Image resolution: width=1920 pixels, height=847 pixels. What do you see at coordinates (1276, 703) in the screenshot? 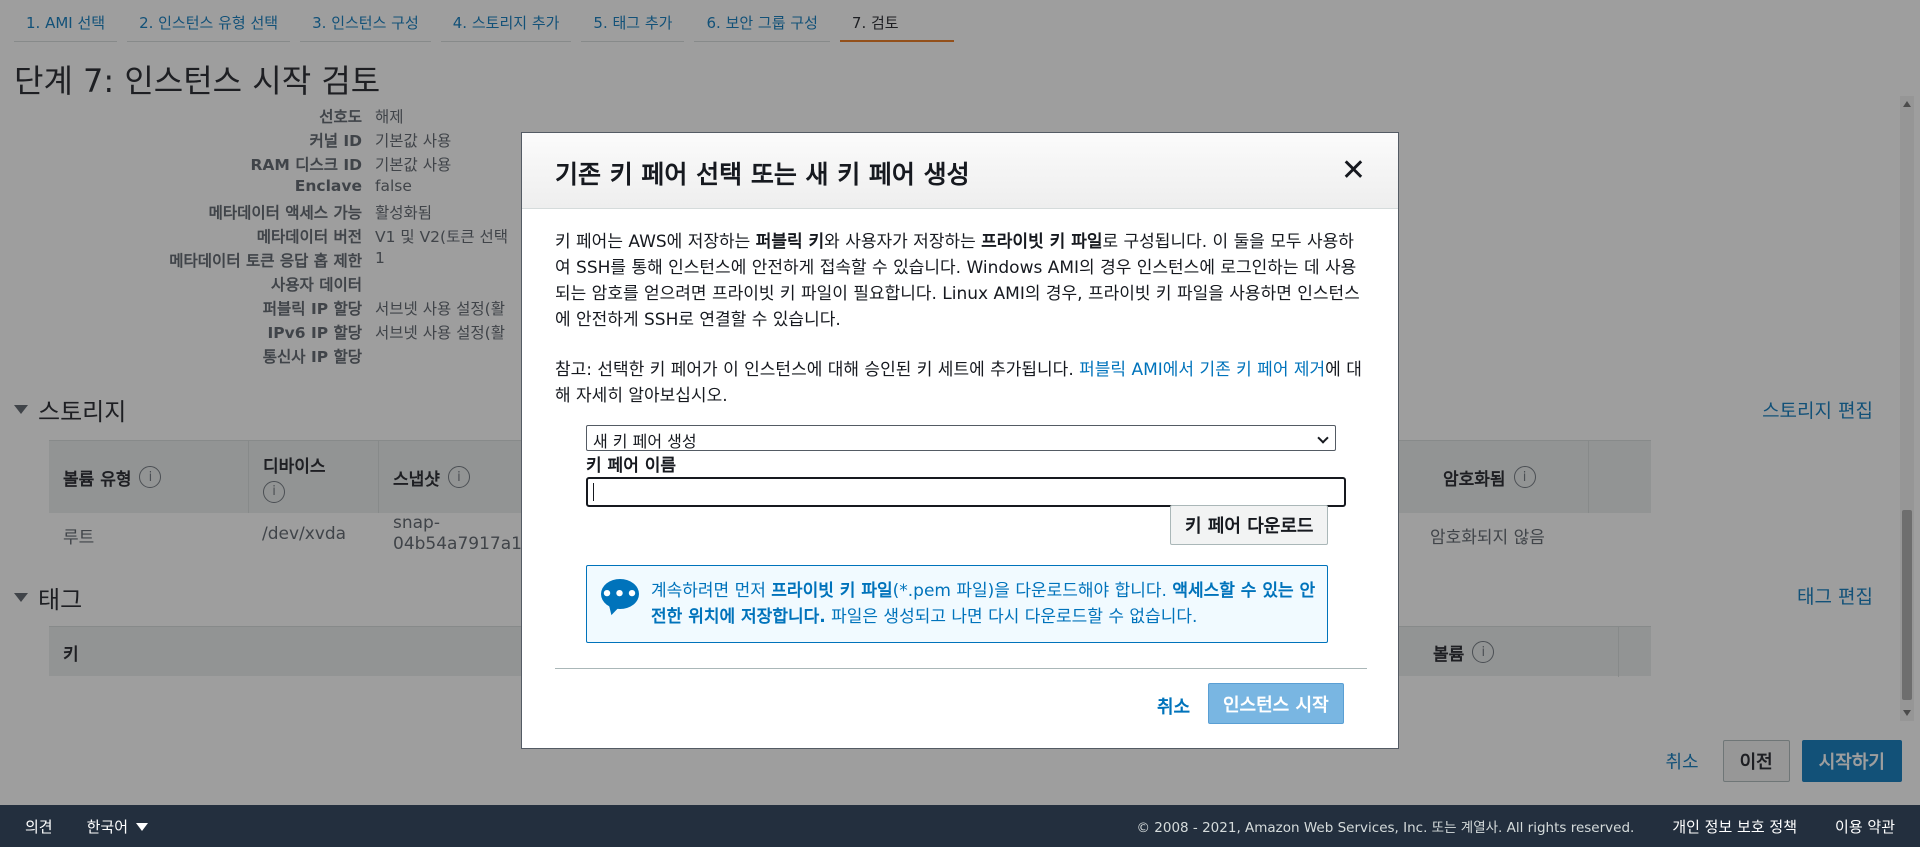
I see `launch-instances-button: 인스턴스 시작` at bounding box center [1276, 703].